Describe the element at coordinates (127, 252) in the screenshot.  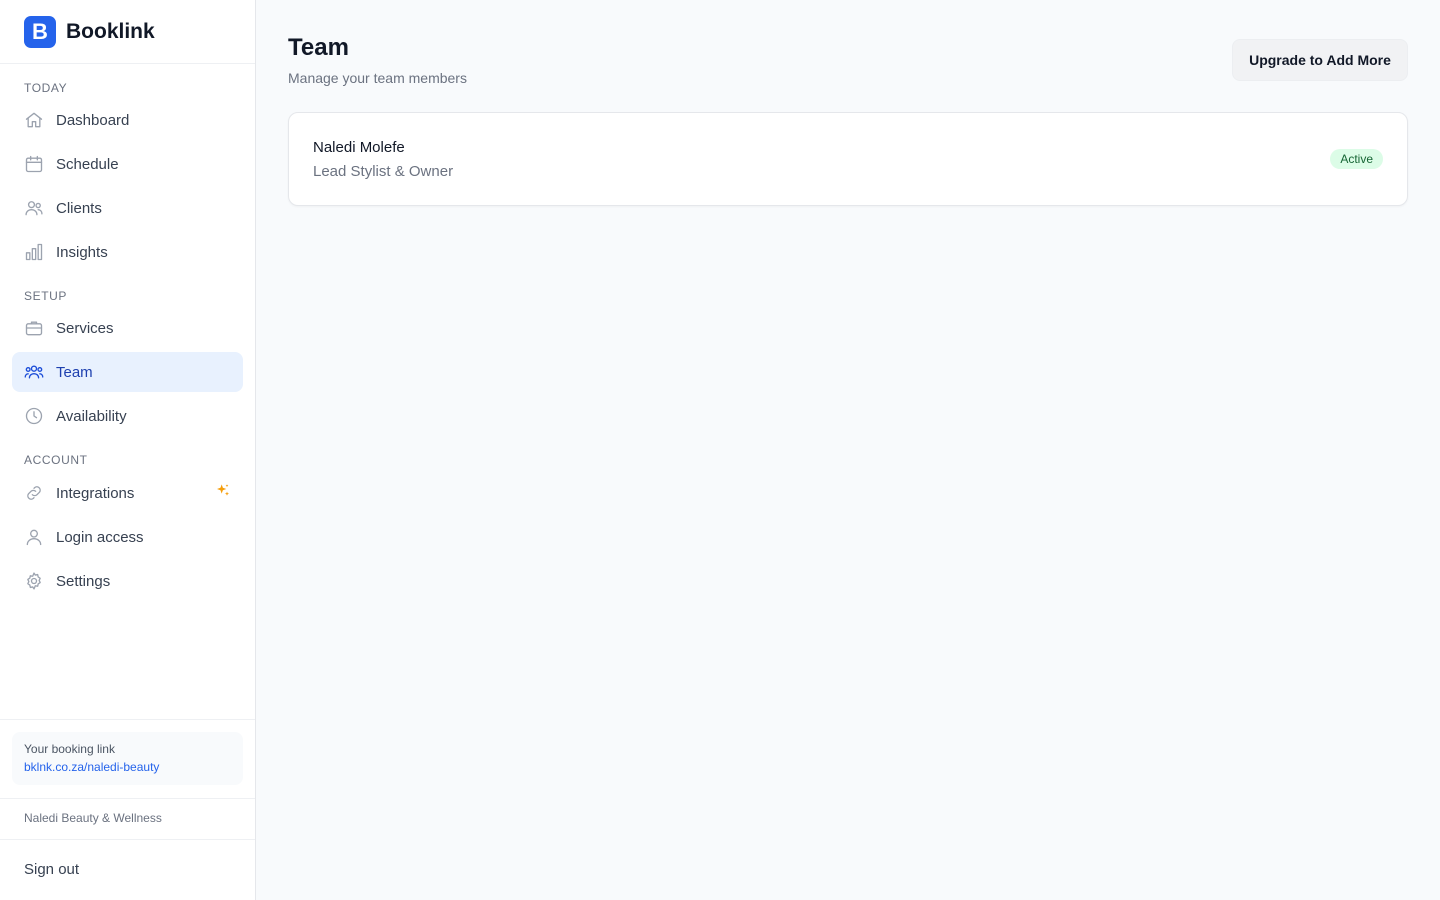
I see `sidebar-item-insights: Insights` at that location.